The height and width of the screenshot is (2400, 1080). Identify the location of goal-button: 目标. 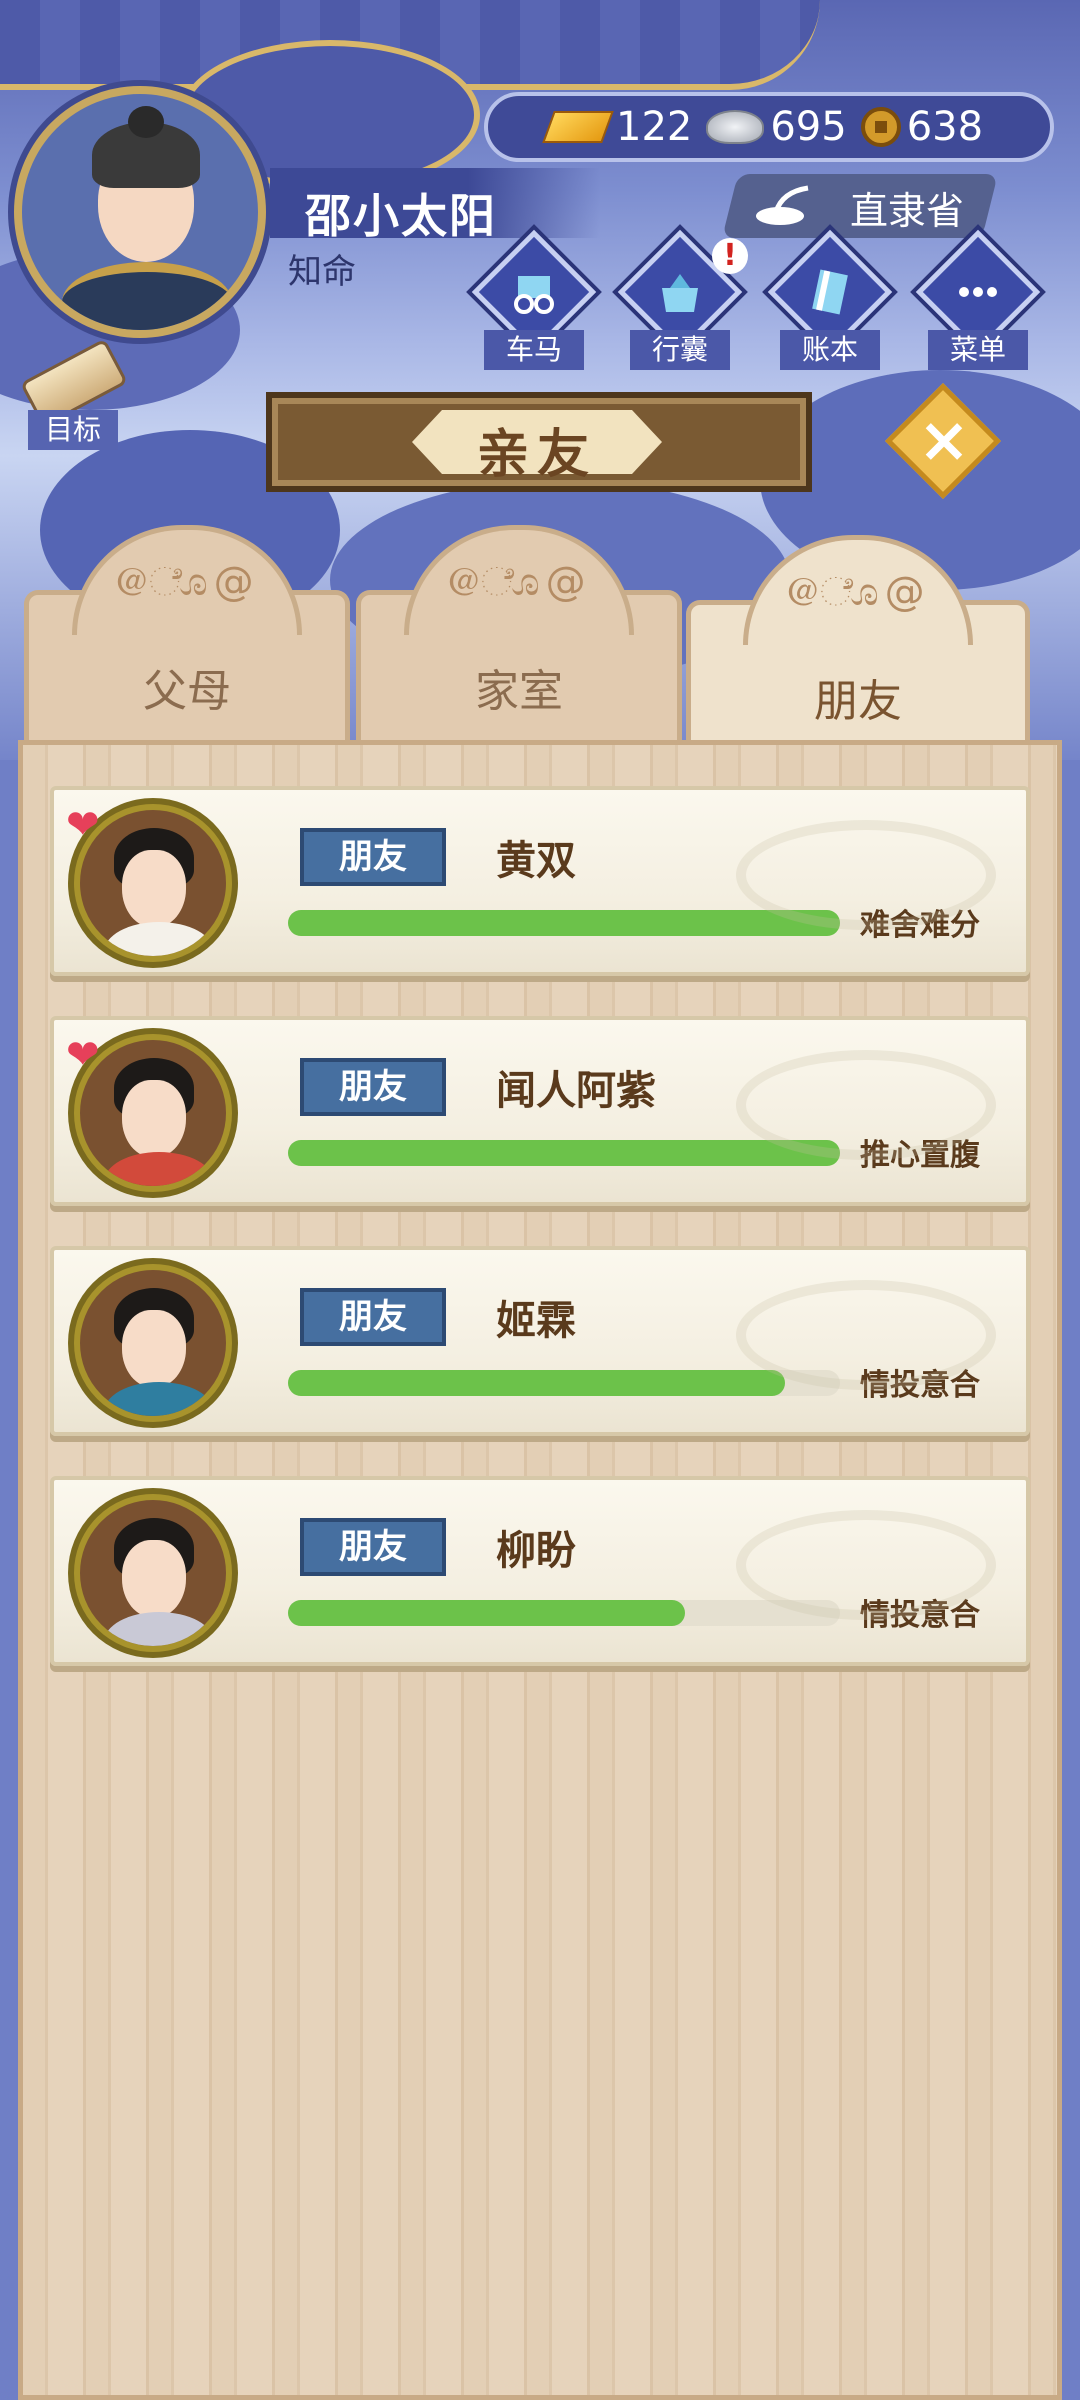
(73, 394).